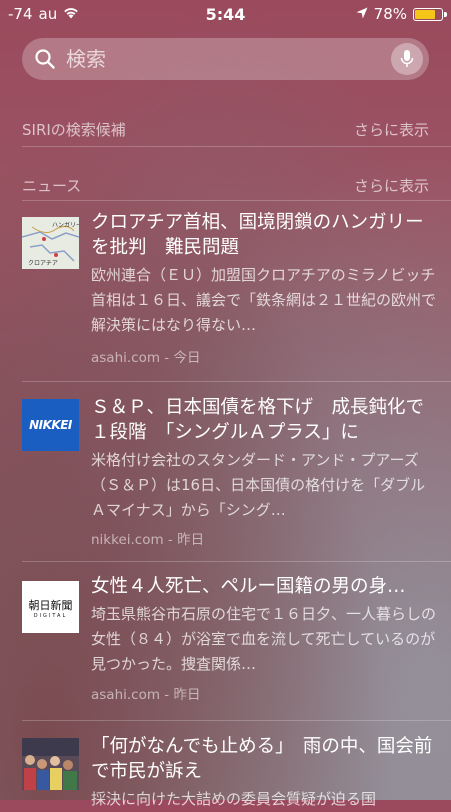  Describe the element at coordinates (257, 235) in the screenshot. I see `news-title: クロアチア首相、国境閉鎖のハンガリーを批判 難民問題` at that location.